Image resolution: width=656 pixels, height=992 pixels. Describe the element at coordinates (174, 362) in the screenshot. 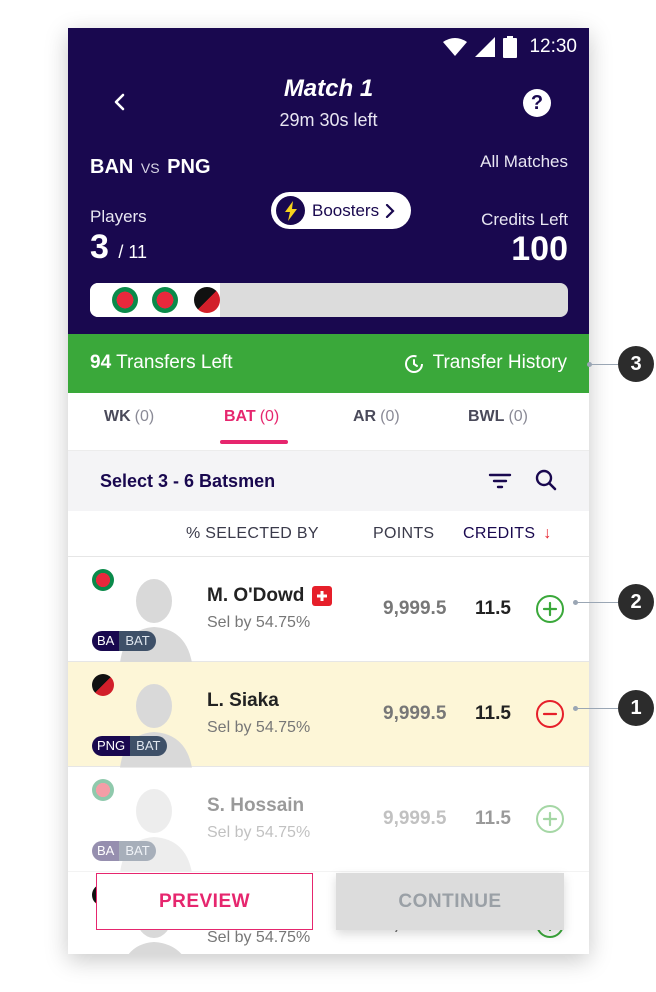

I see `transfers-label: Transfers Left` at that location.